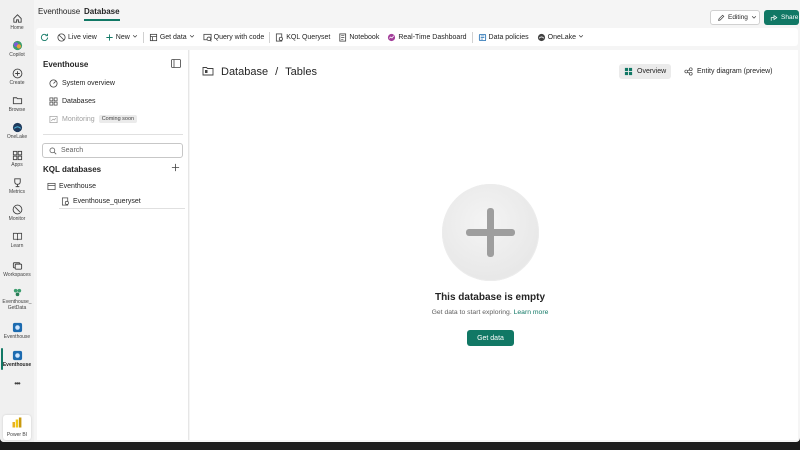 This screenshot has height=450, width=800. I want to click on pane-title: Eventhouse, so click(66, 64).